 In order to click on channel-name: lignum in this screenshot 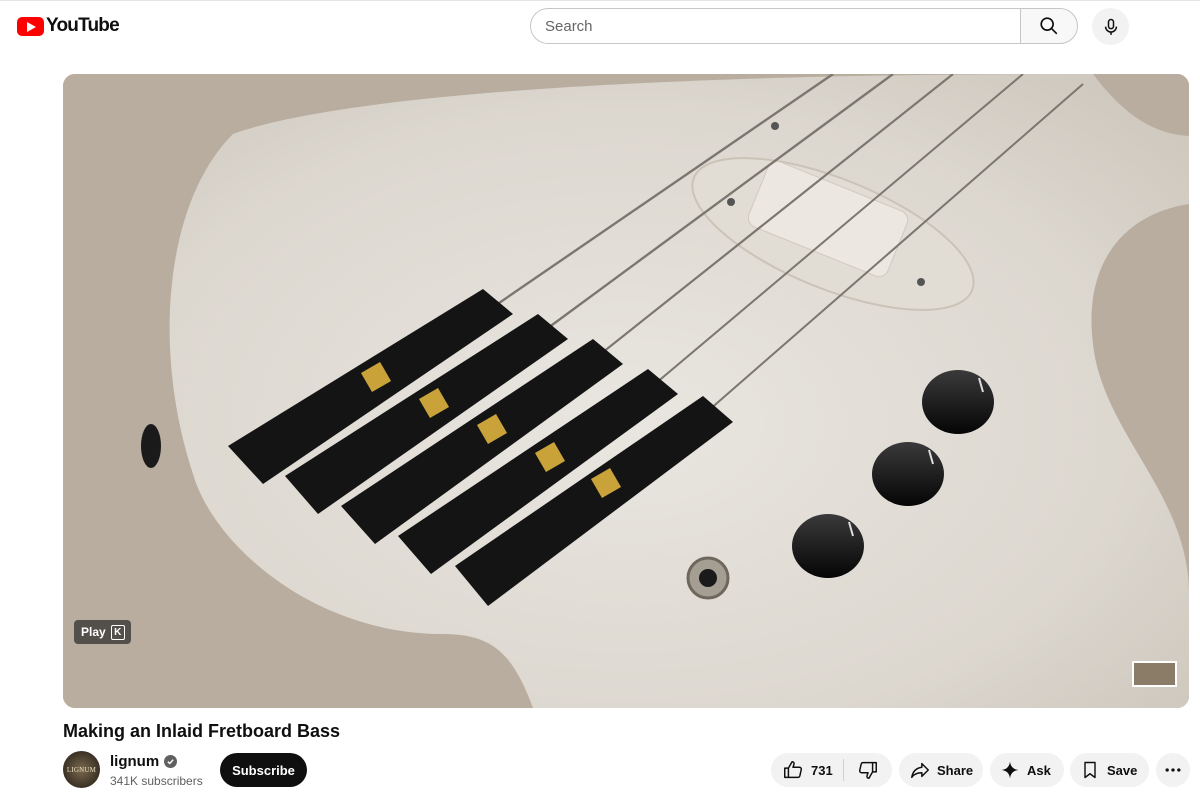, I will do `click(134, 761)`.